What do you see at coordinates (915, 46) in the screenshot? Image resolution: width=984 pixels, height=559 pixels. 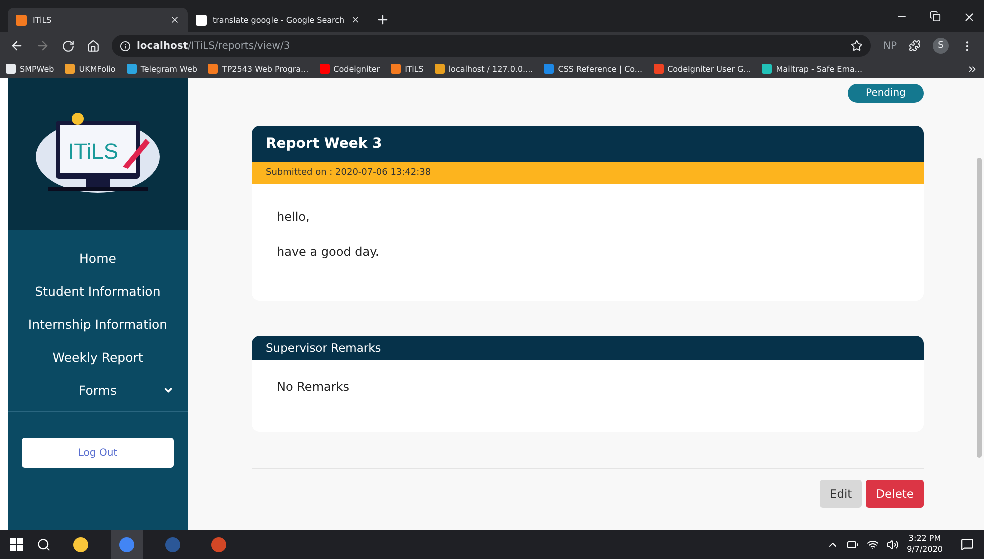 I see `puzzle-icon` at bounding box center [915, 46].